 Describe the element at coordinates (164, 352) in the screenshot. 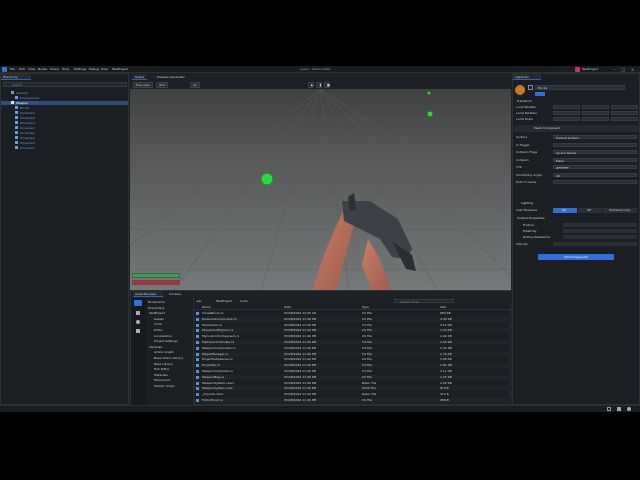

I see `folder-tree-item: Action Graph` at that location.